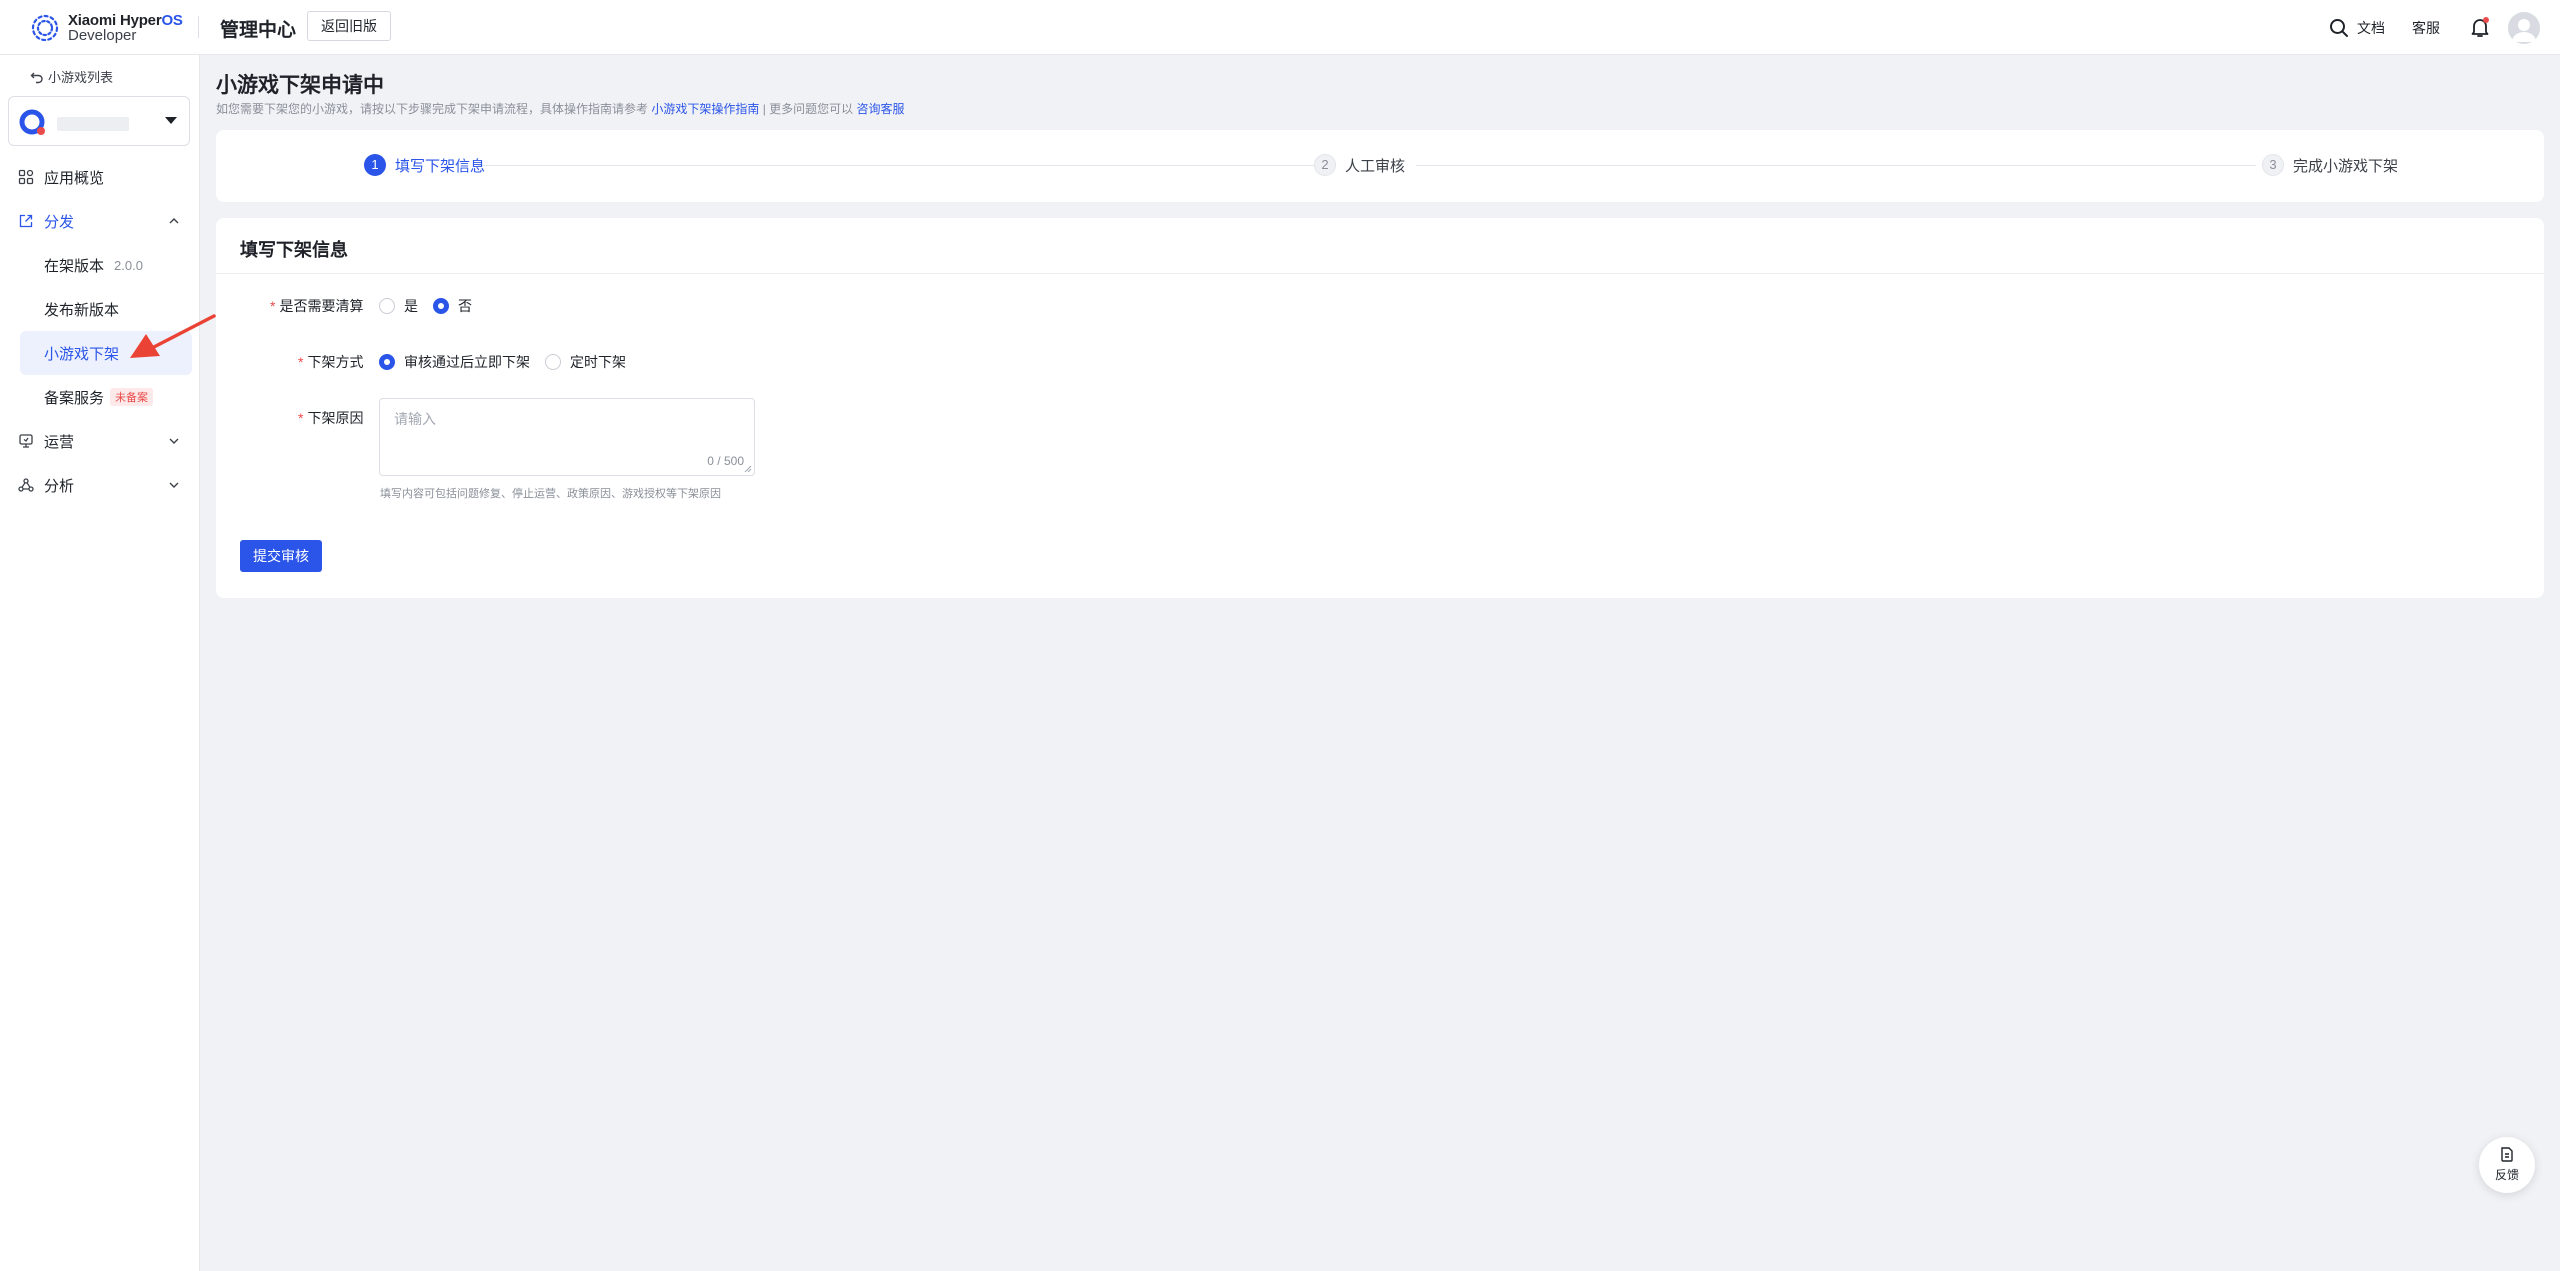 This screenshot has height=1271, width=2560. Describe the element at coordinates (45, 28) in the screenshot. I see `hyperos-logo-icon` at that location.